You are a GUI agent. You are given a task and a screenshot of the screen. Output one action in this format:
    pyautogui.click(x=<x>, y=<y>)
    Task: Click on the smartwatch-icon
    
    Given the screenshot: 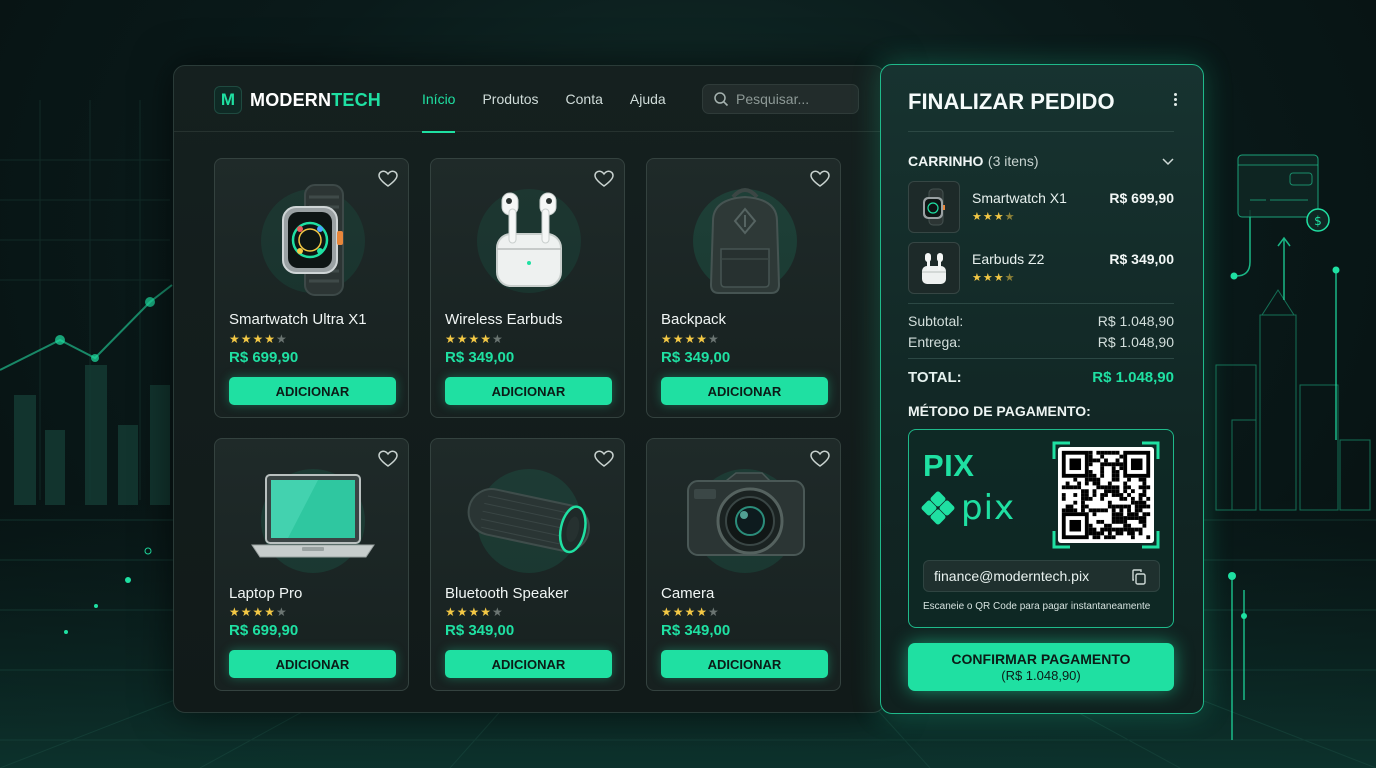 What is the action you would take?
    pyautogui.click(x=312, y=239)
    